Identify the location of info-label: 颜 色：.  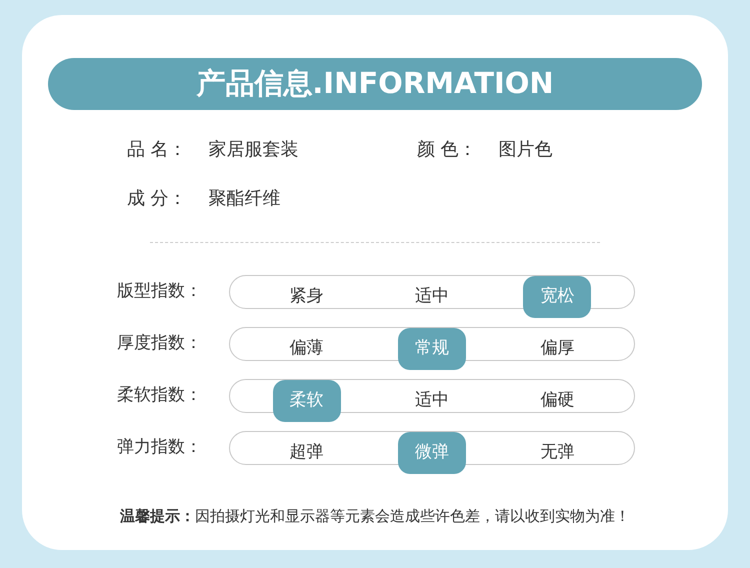
(447, 150).